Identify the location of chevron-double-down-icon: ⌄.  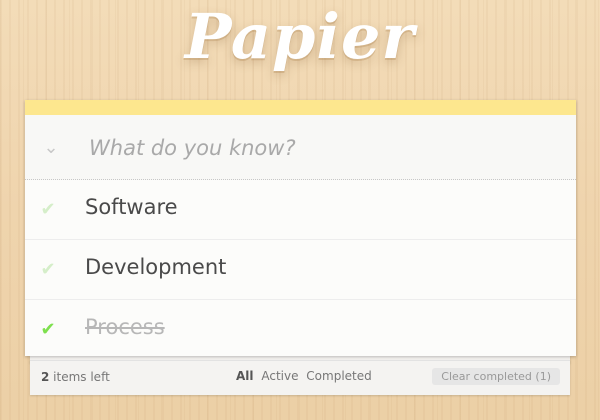
(51, 148).